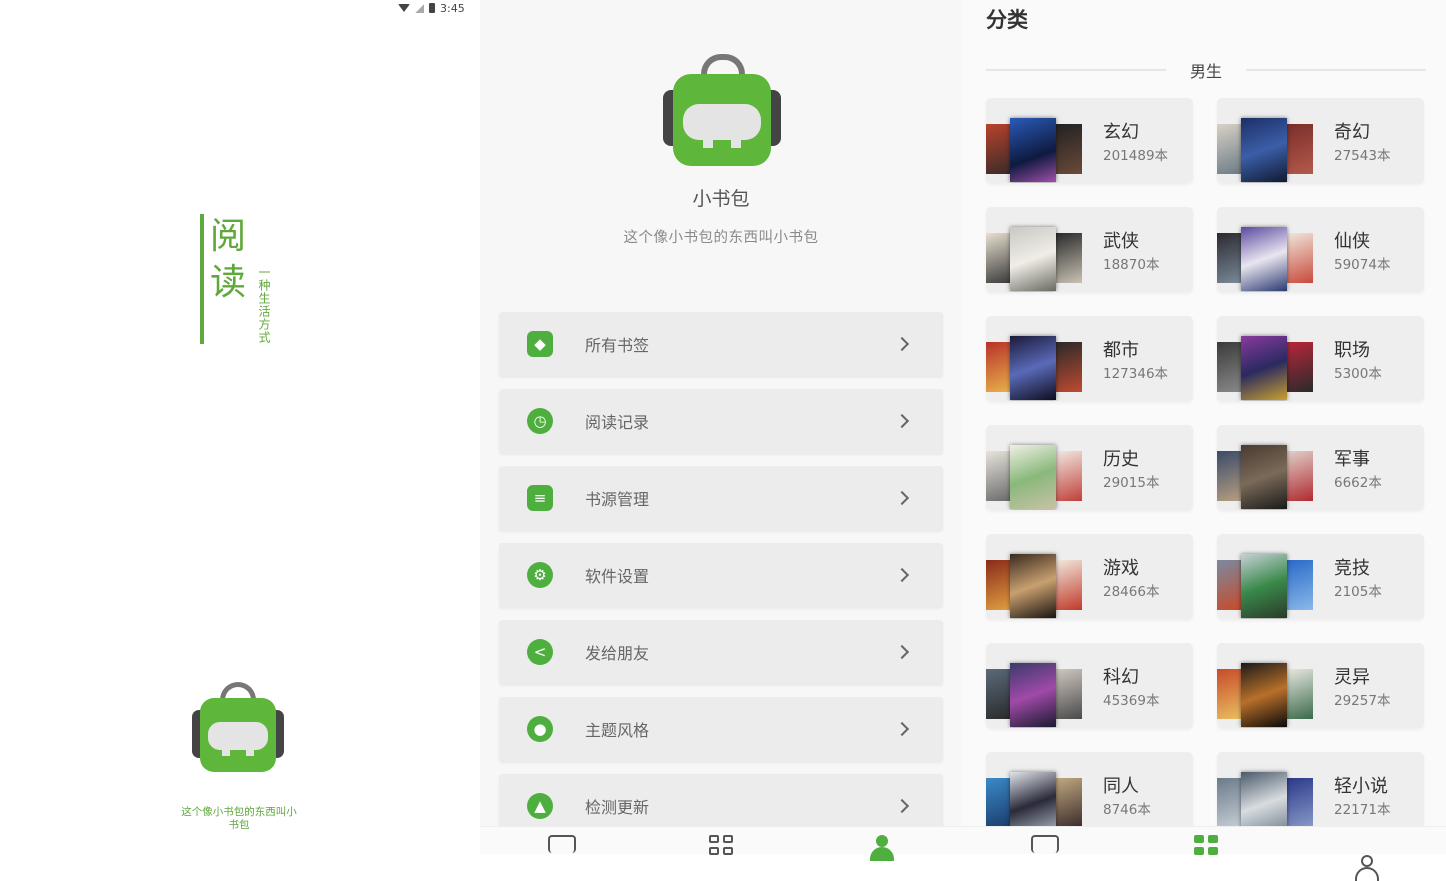 This screenshot has height=881, width=1446. Describe the element at coordinates (540, 652) in the screenshot. I see `share-icon: <` at that location.